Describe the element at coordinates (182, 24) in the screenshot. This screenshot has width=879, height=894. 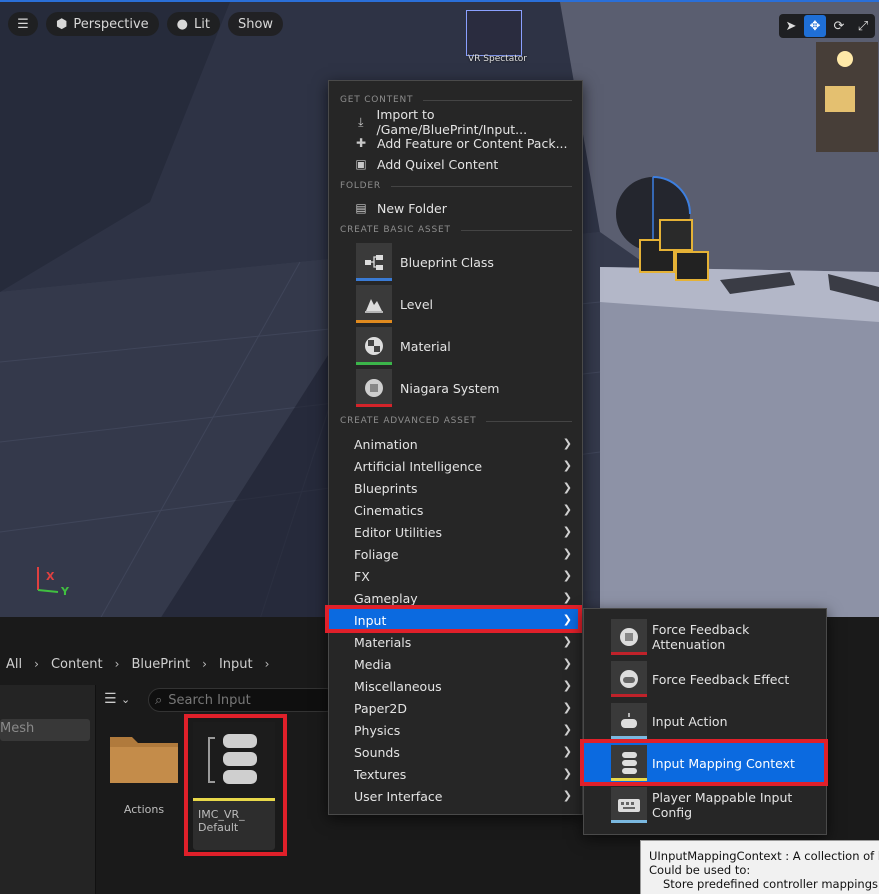
I see `sphere-icon: ●` at that location.